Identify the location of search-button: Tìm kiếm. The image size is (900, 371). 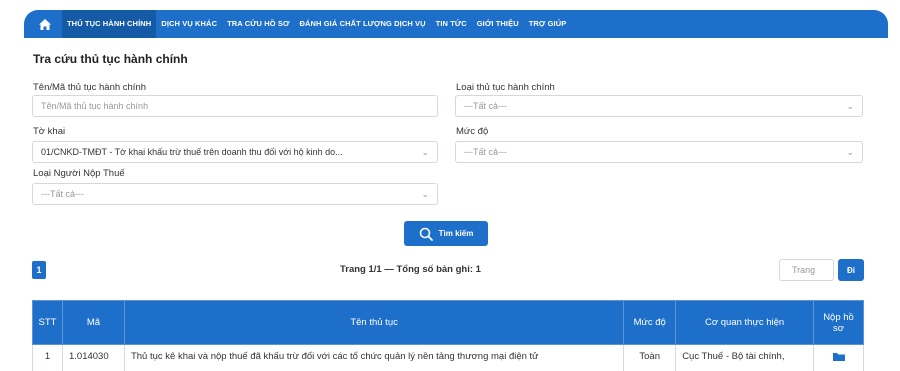
(446, 233).